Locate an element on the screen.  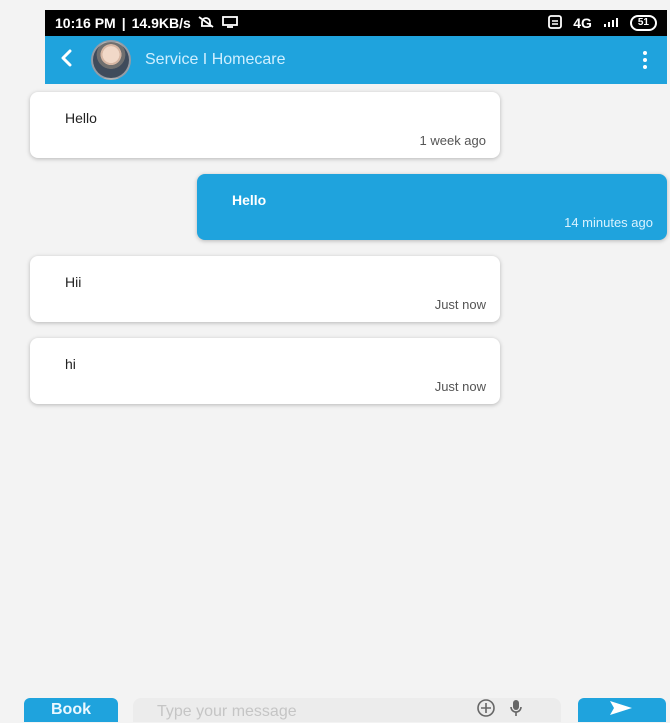
message-time: 14 minutes ago is located at coordinates (608, 222).